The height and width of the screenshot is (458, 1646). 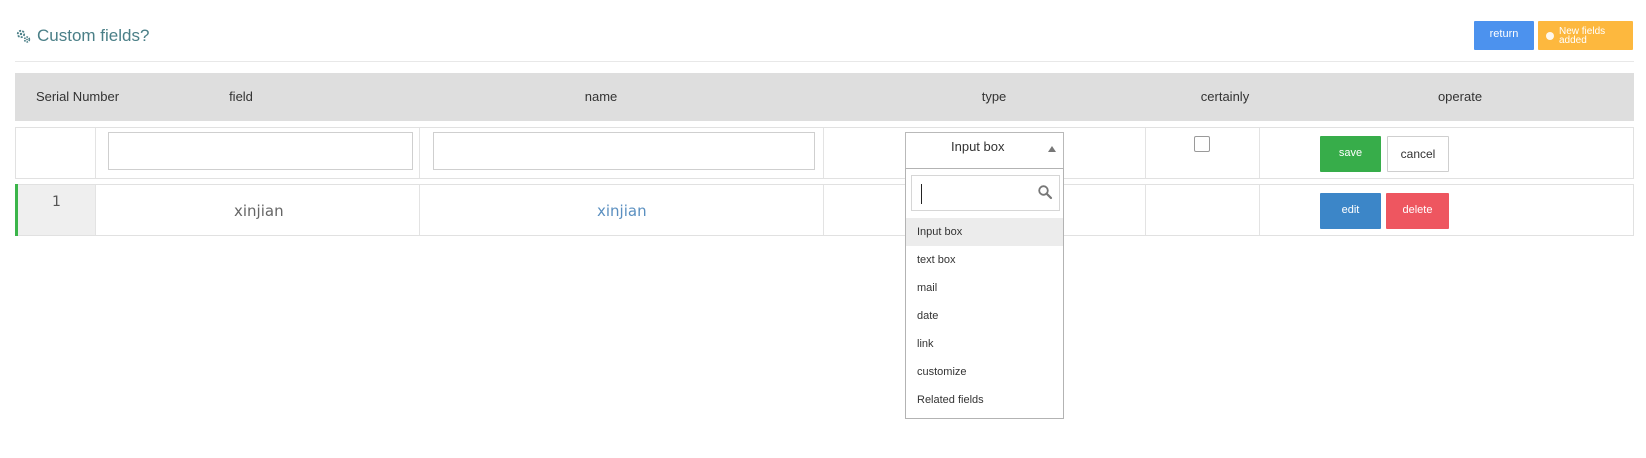 What do you see at coordinates (994, 96) in the screenshot?
I see `column-header-type: type` at bounding box center [994, 96].